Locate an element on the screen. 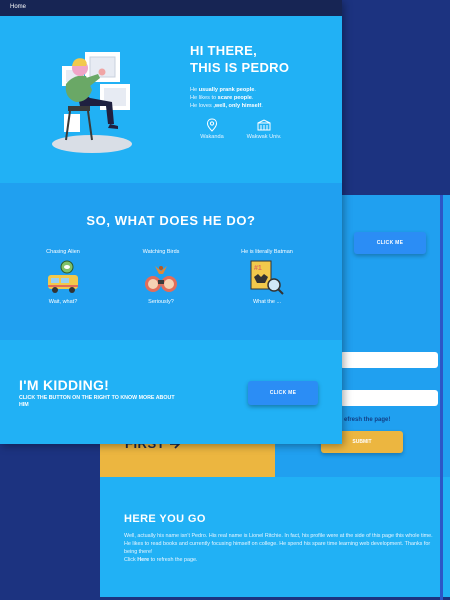 The height and width of the screenshot is (600, 450). school-block: Wakwak Univ. is located at coordinates (264, 129).